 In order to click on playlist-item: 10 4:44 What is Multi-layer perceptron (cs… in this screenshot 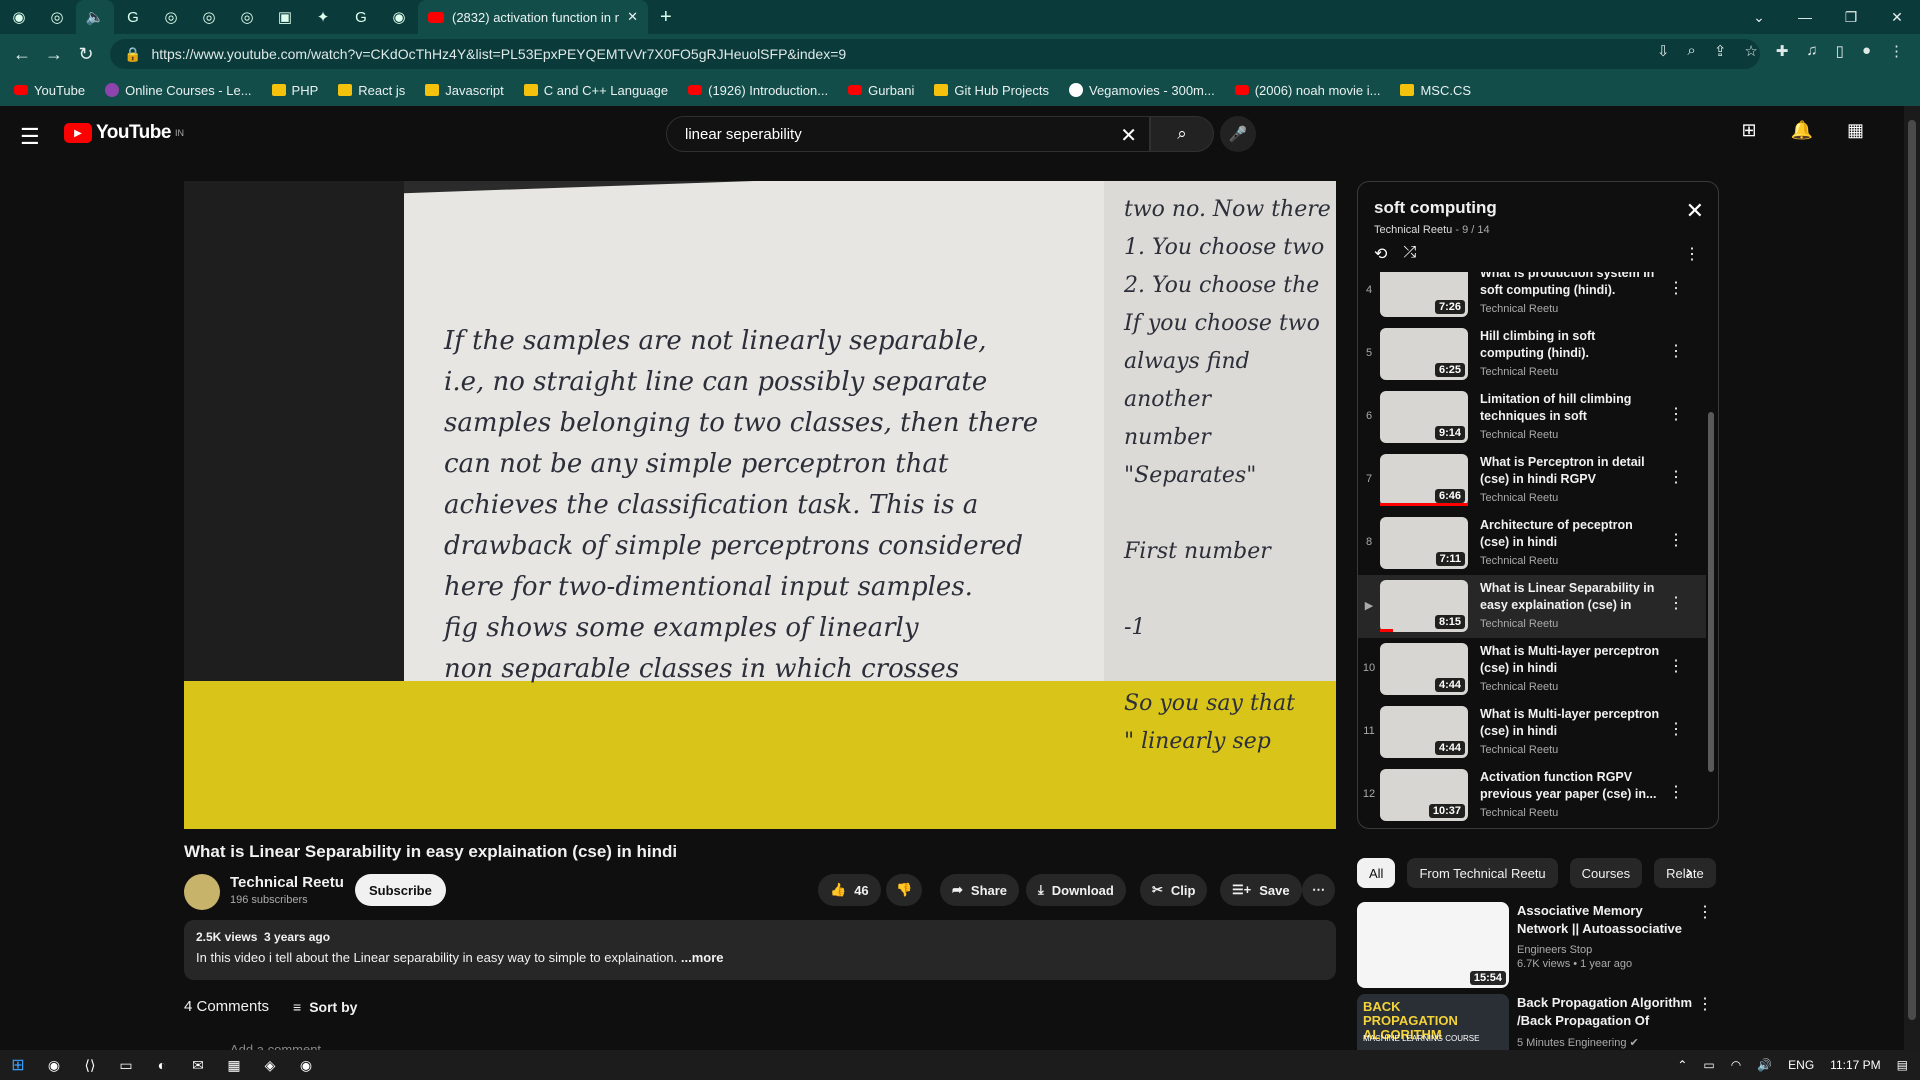, I will do `click(1532, 669)`.